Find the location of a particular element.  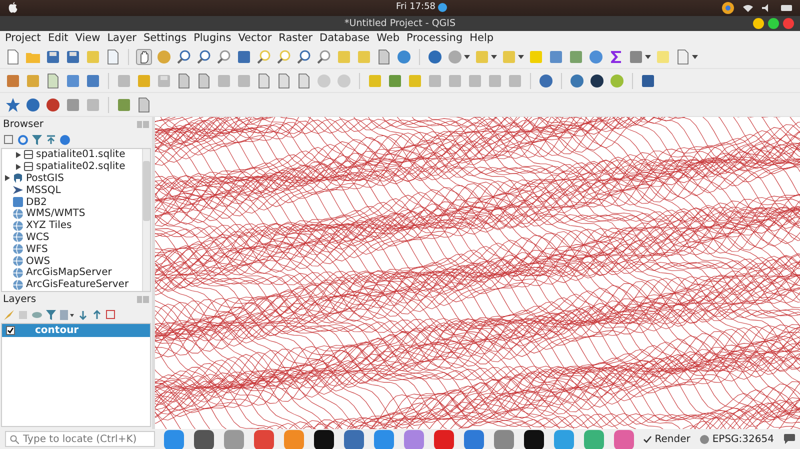

menu-item: Web is located at coordinates (388, 38).